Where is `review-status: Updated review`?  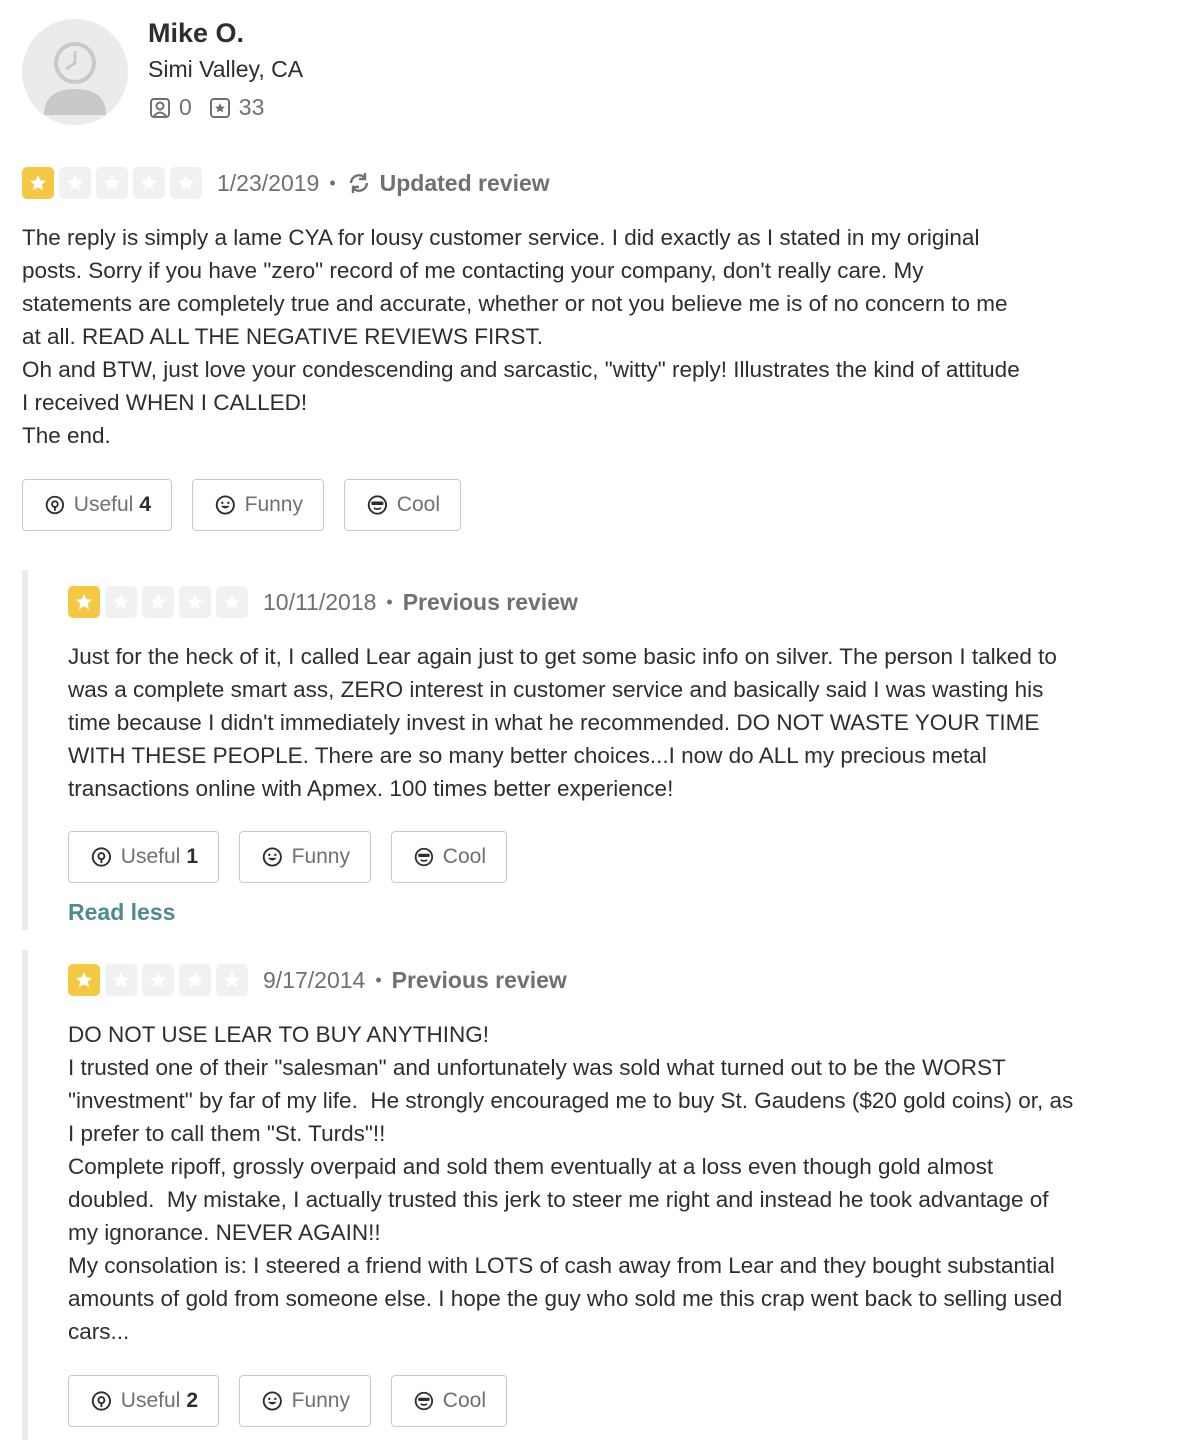
review-status: Updated review is located at coordinates (448, 183).